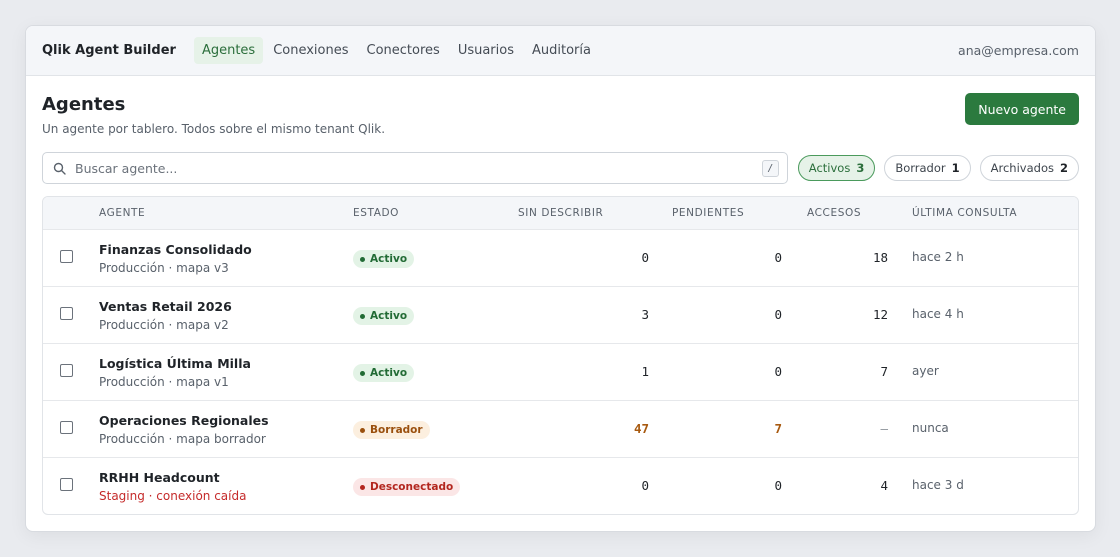  I want to click on accesos-value: 12, so click(880, 314).